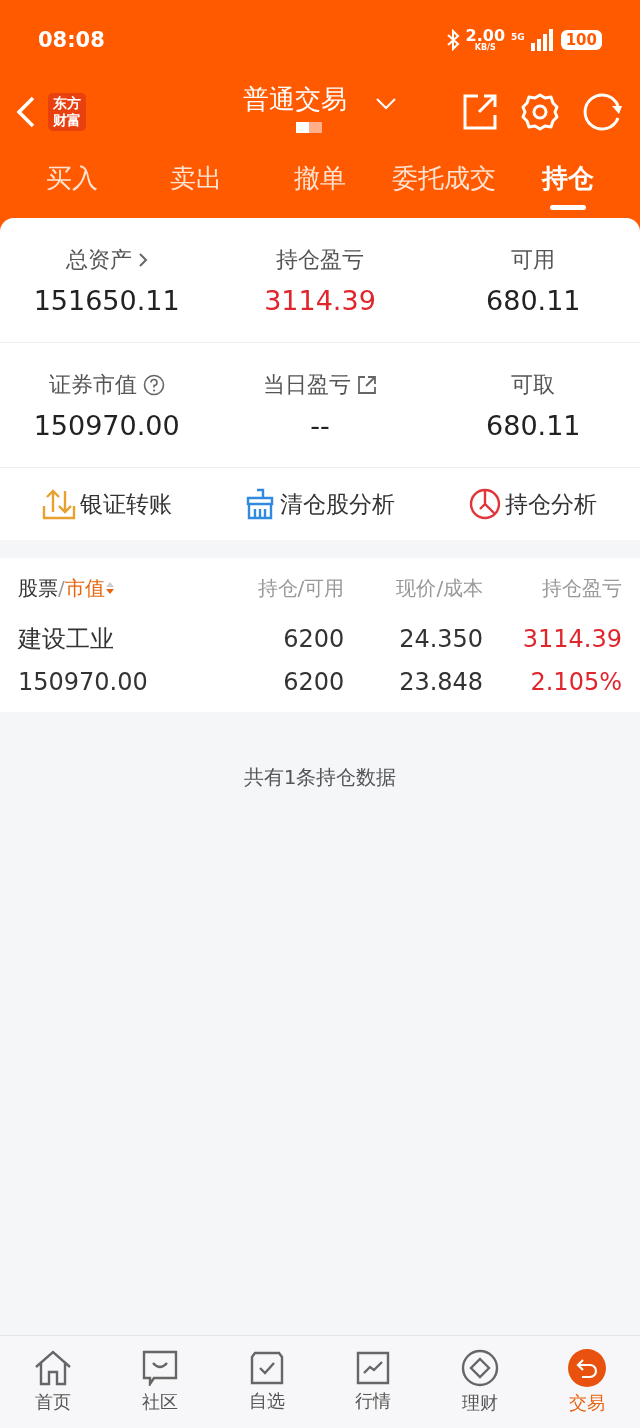  What do you see at coordinates (320, 259) in the screenshot?
I see `summary-label: 持仓盈亏` at bounding box center [320, 259].